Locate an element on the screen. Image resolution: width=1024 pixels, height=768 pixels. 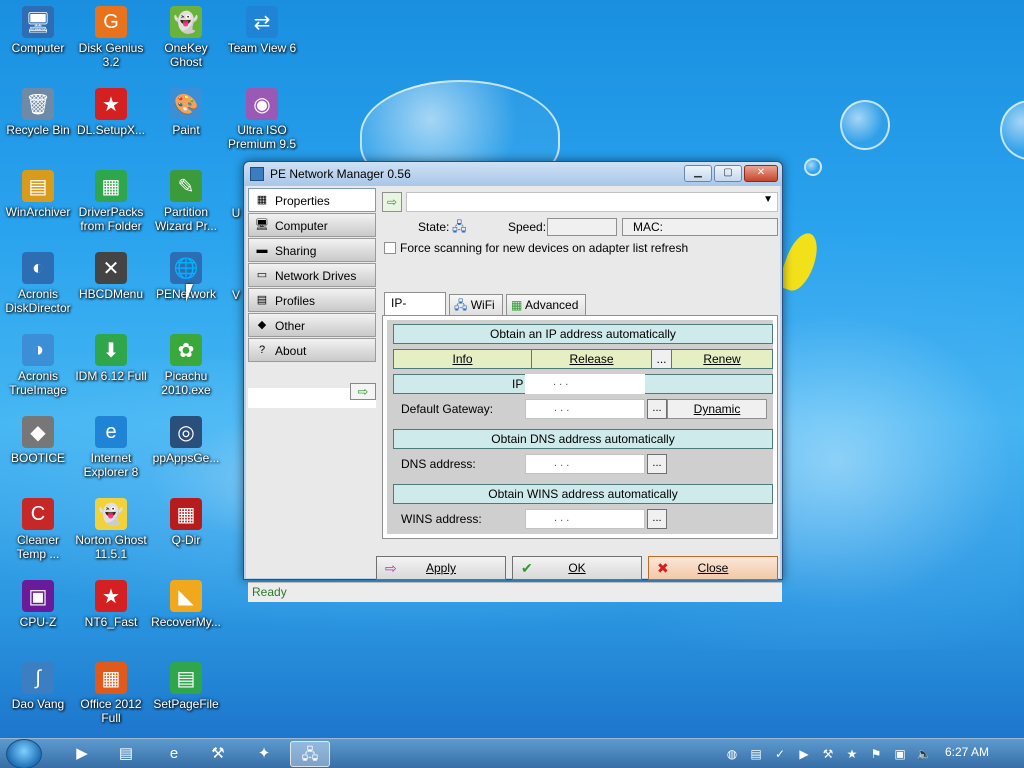
play-tray-icon: ▶ is located at coordinates (804, 754).